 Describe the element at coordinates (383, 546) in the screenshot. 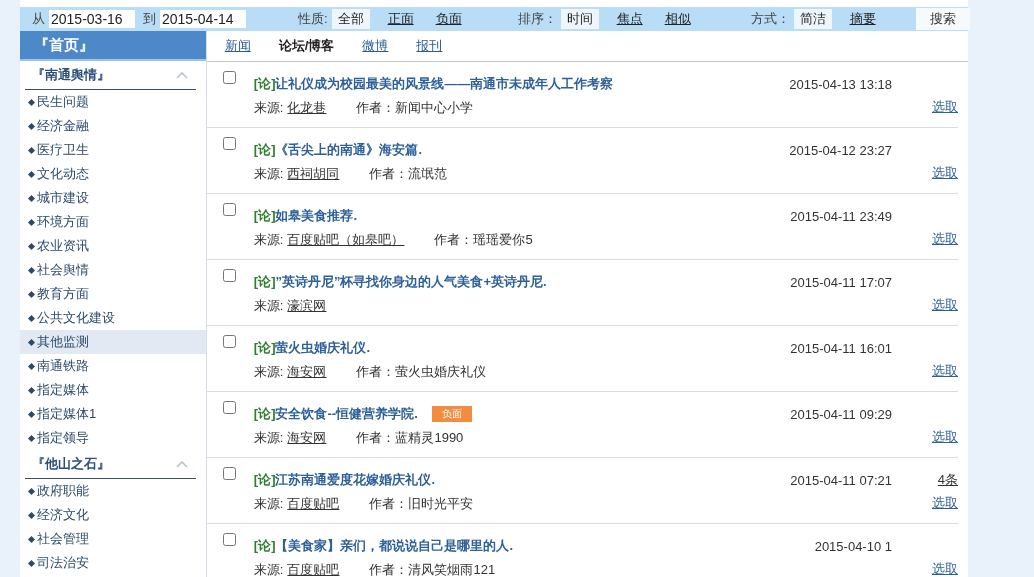

I see `article-title: [论]【美食家】亲们，都说说自己是哪里的人.` at that location.